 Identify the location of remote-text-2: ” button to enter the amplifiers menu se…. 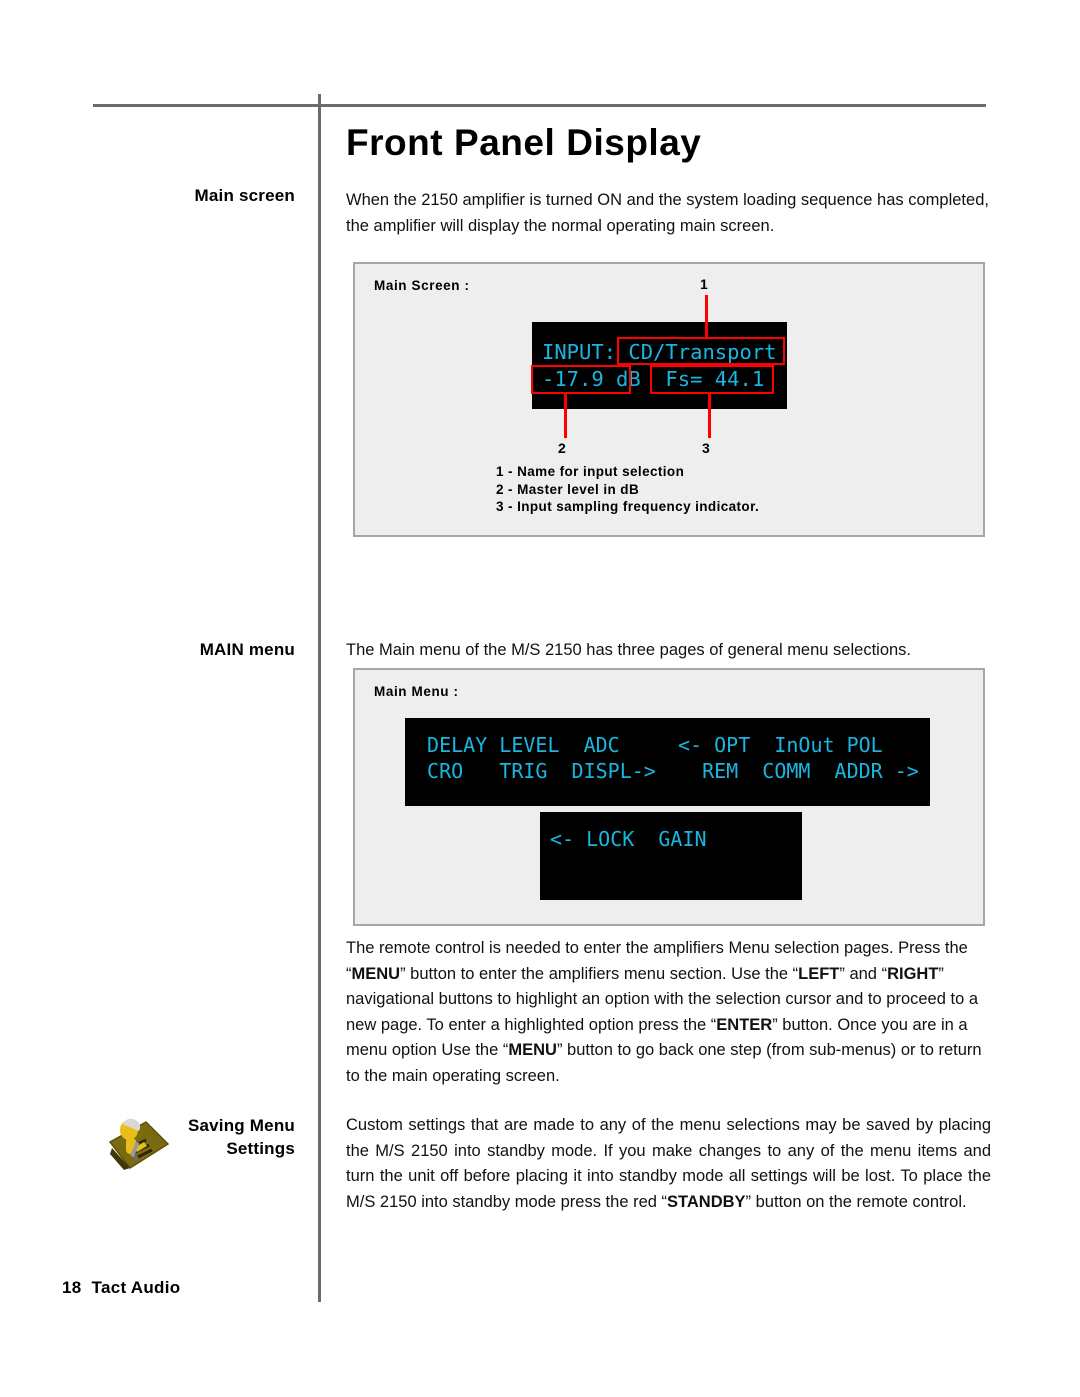
(599, 973).